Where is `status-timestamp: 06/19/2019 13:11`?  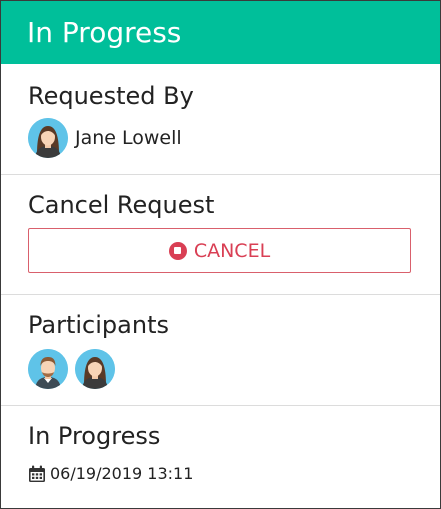 status-timestamp: 06/19/2019 13:11 is located at coordinates (122, 473).